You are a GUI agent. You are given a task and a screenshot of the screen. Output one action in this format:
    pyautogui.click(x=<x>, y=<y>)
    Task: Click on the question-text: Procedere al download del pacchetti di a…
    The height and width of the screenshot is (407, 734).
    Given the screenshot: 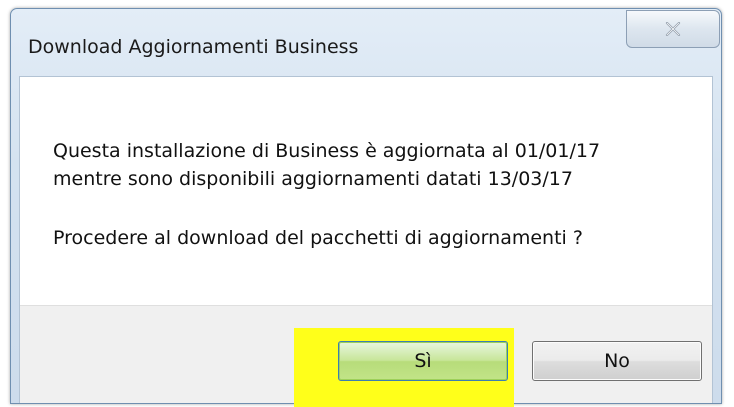 What is the action you would take?
    pyautogui.click(x=318, y=238)
    